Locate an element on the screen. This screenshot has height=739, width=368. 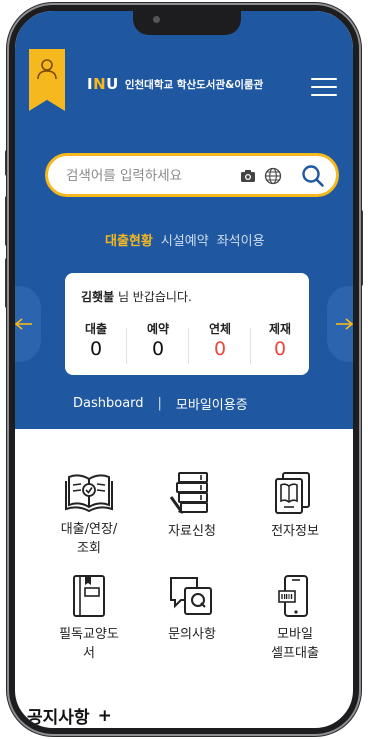
dashboard-link: Dashboard is located at coordinates (108, 403).